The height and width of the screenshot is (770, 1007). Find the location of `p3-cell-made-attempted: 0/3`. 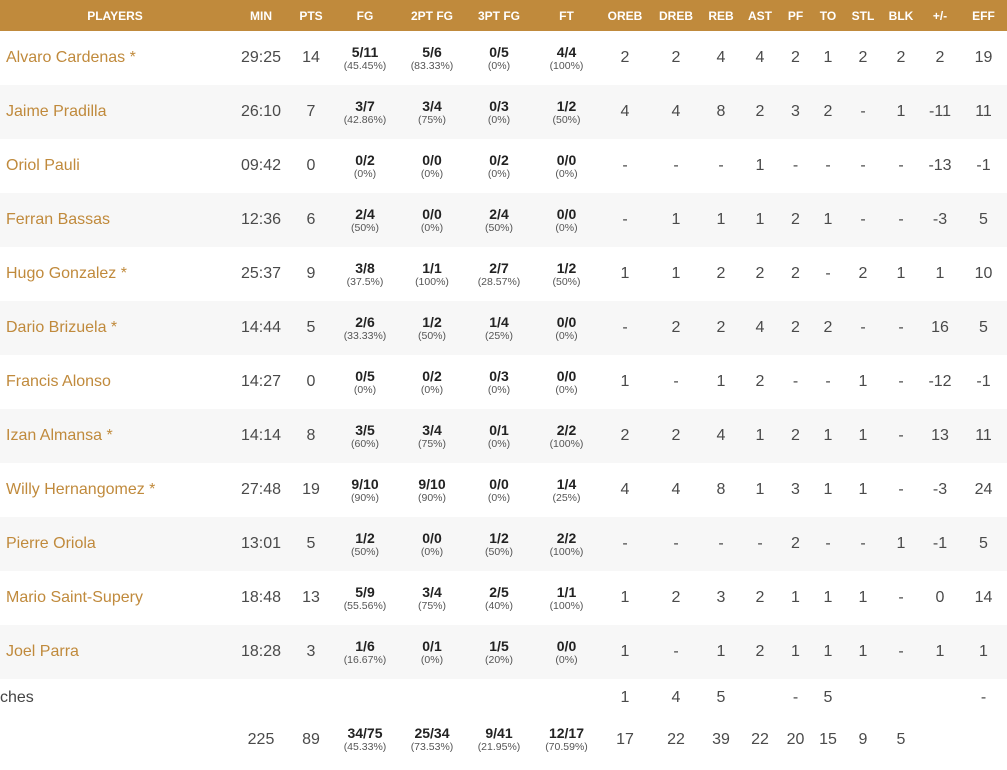

p3-cell-made-attempted: 0/3 is located at coordinates (499, 105).